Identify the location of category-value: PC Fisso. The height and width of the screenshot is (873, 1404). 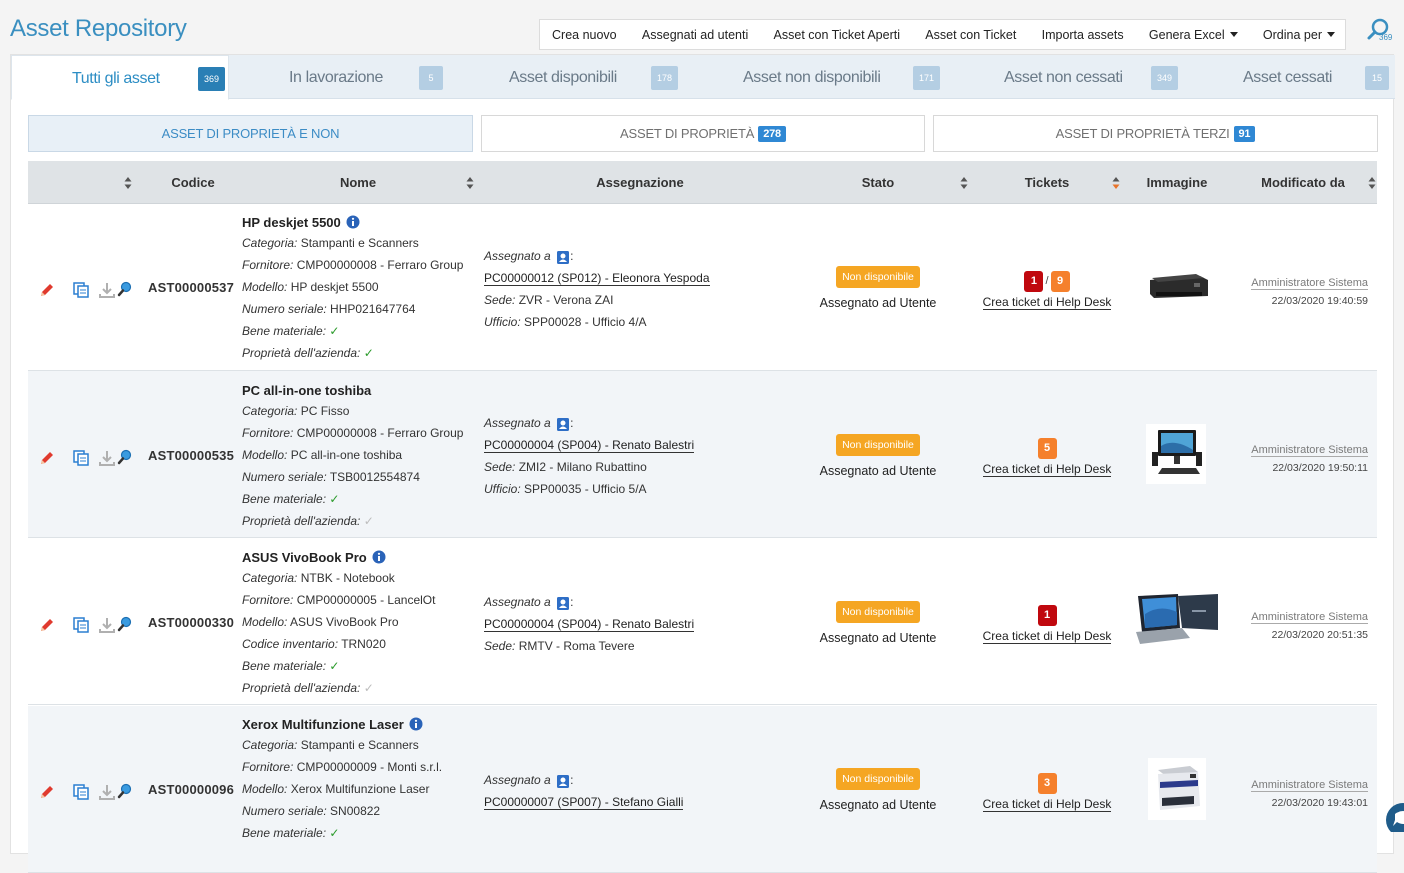
(325, 411).